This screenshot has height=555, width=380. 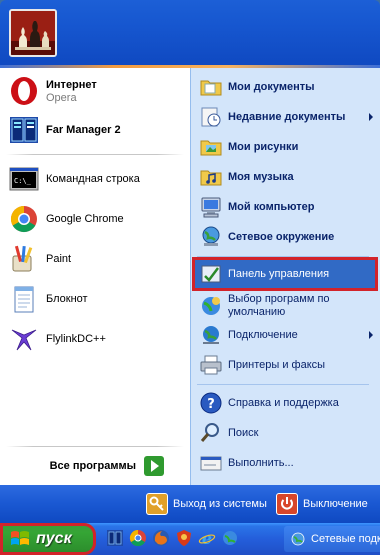 I want to click on svg-text: e, so click(x=207, y=538).